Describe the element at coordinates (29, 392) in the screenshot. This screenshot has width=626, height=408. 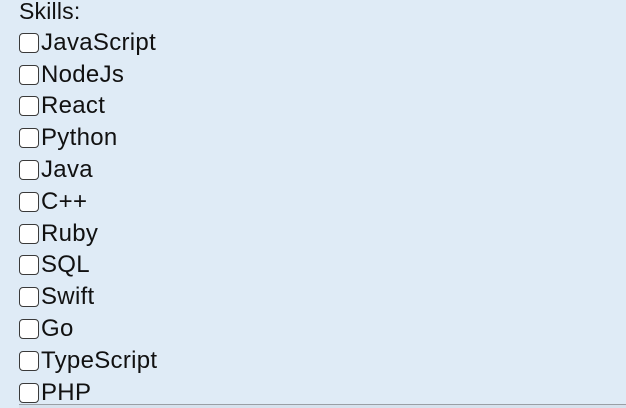
I see `php-checkbox` at that location.